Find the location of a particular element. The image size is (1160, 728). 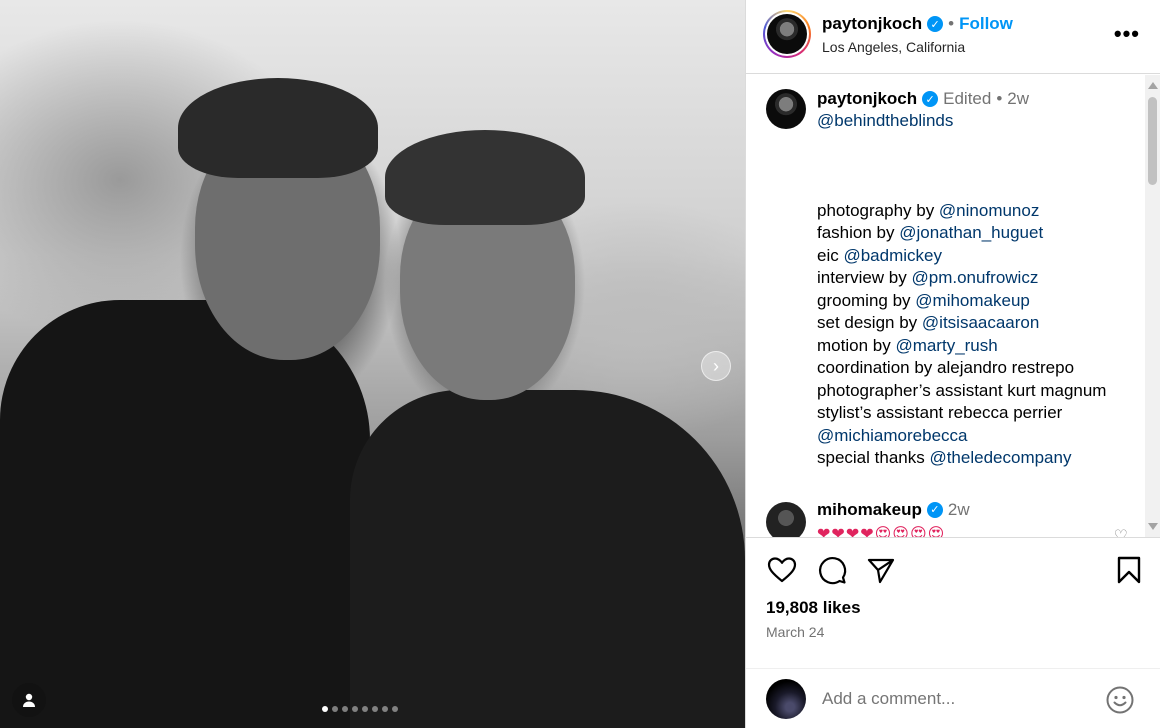

caption-line: interview by @pm.onufrowicz is located at coordinates (983, 278).